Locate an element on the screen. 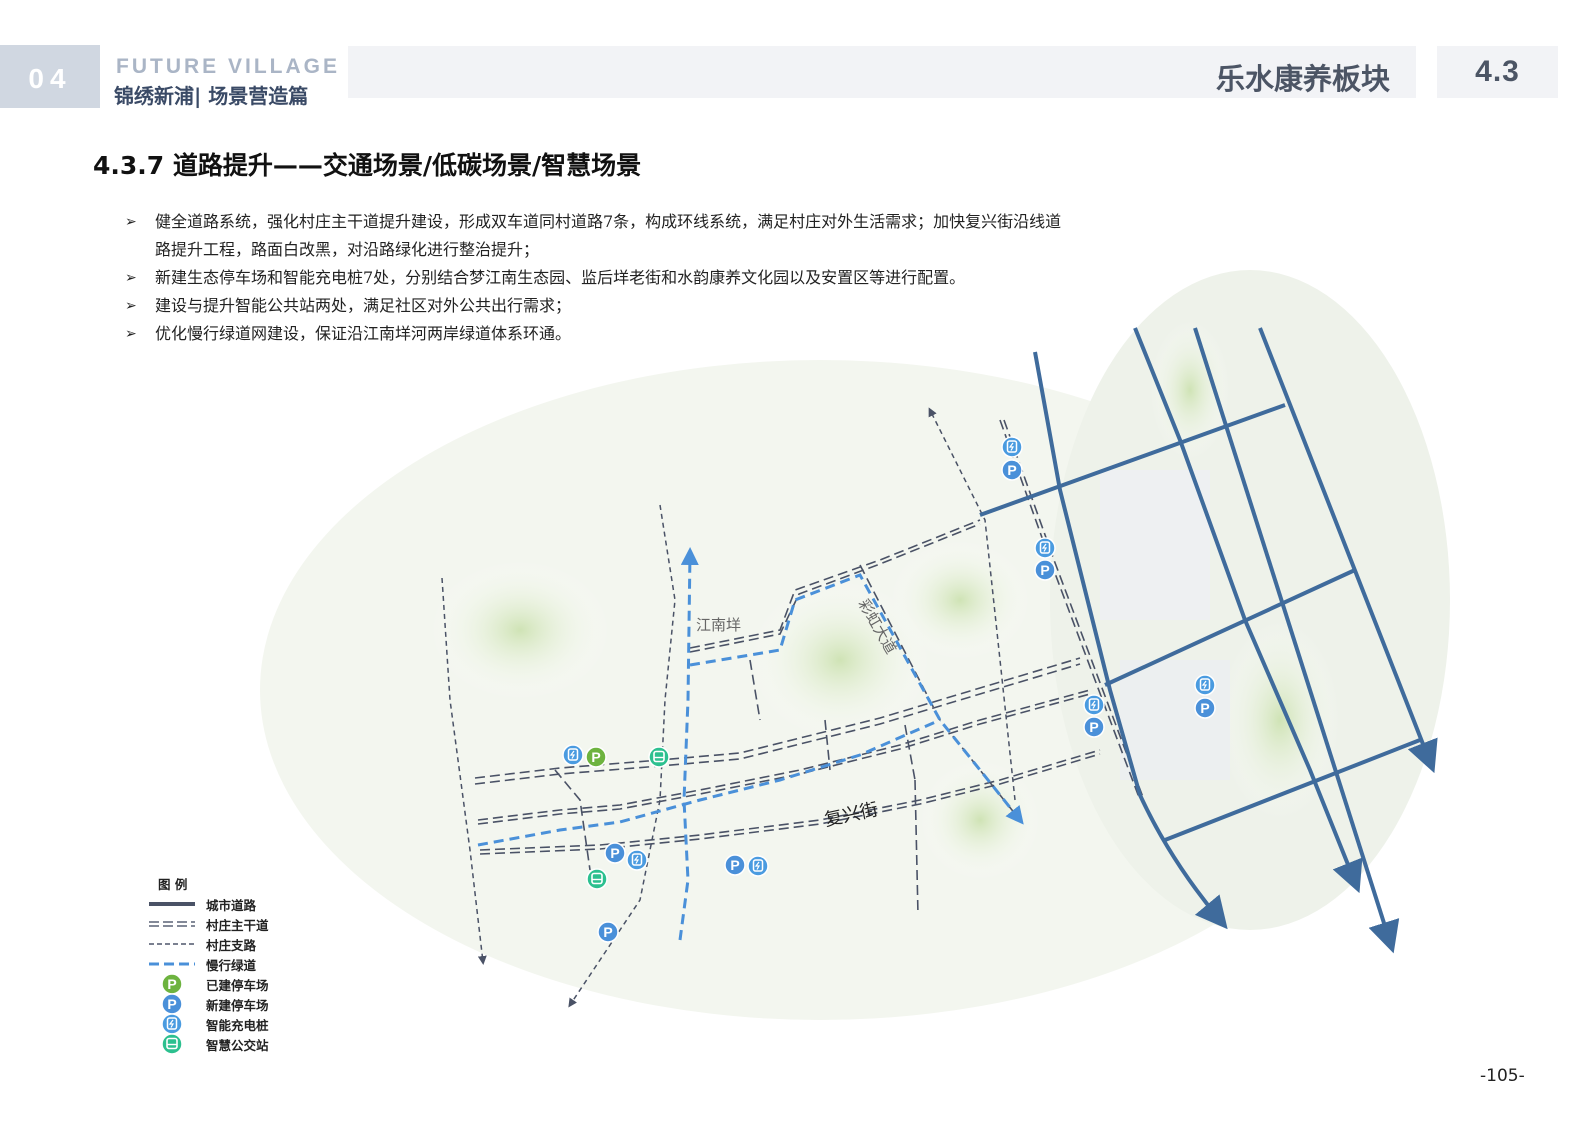 The height and width of the screenshot is (1123, 1588). legend-item: 慢行绿道 is located at coordinates (208, 964).